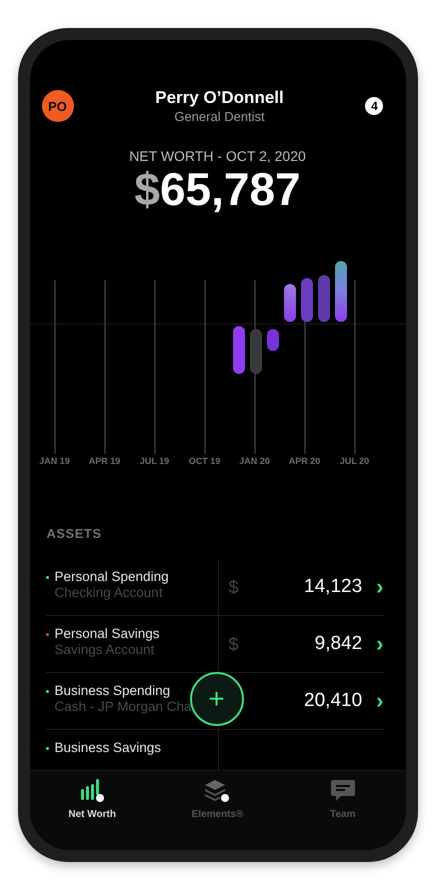  What do you see at coordinates (54, 461) in the screenshot?
I see `axis-label: JAN 19` at bounding box center [54, 461].